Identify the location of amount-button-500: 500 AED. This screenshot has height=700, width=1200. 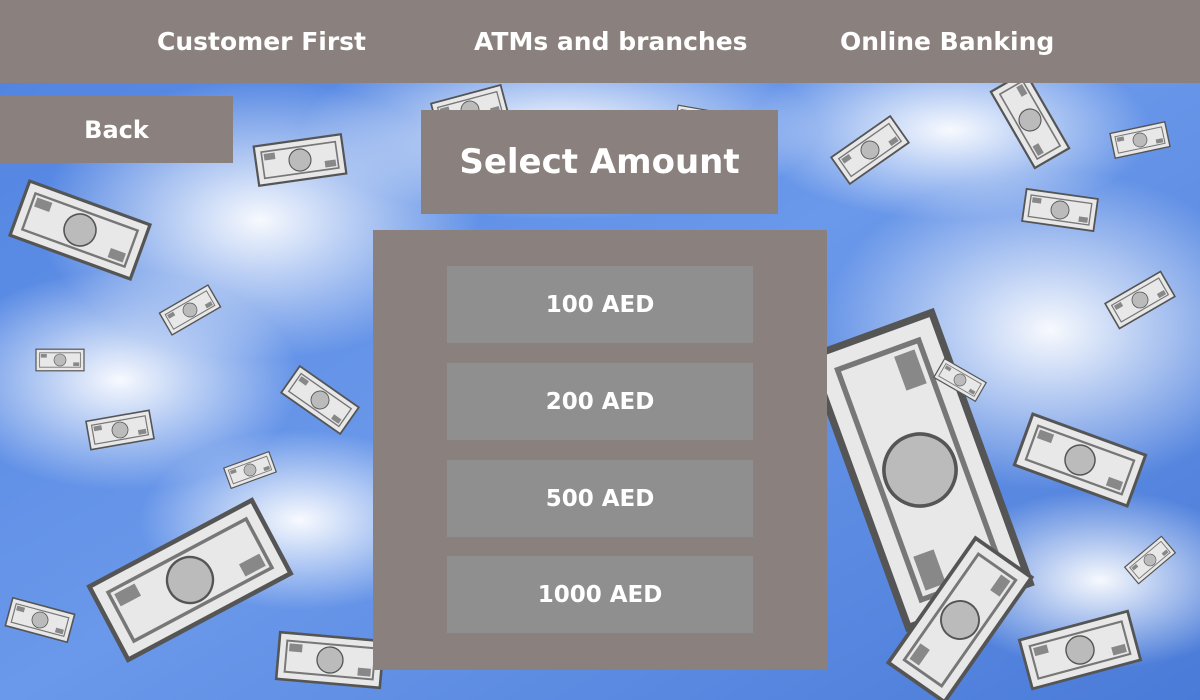
(600, 498).